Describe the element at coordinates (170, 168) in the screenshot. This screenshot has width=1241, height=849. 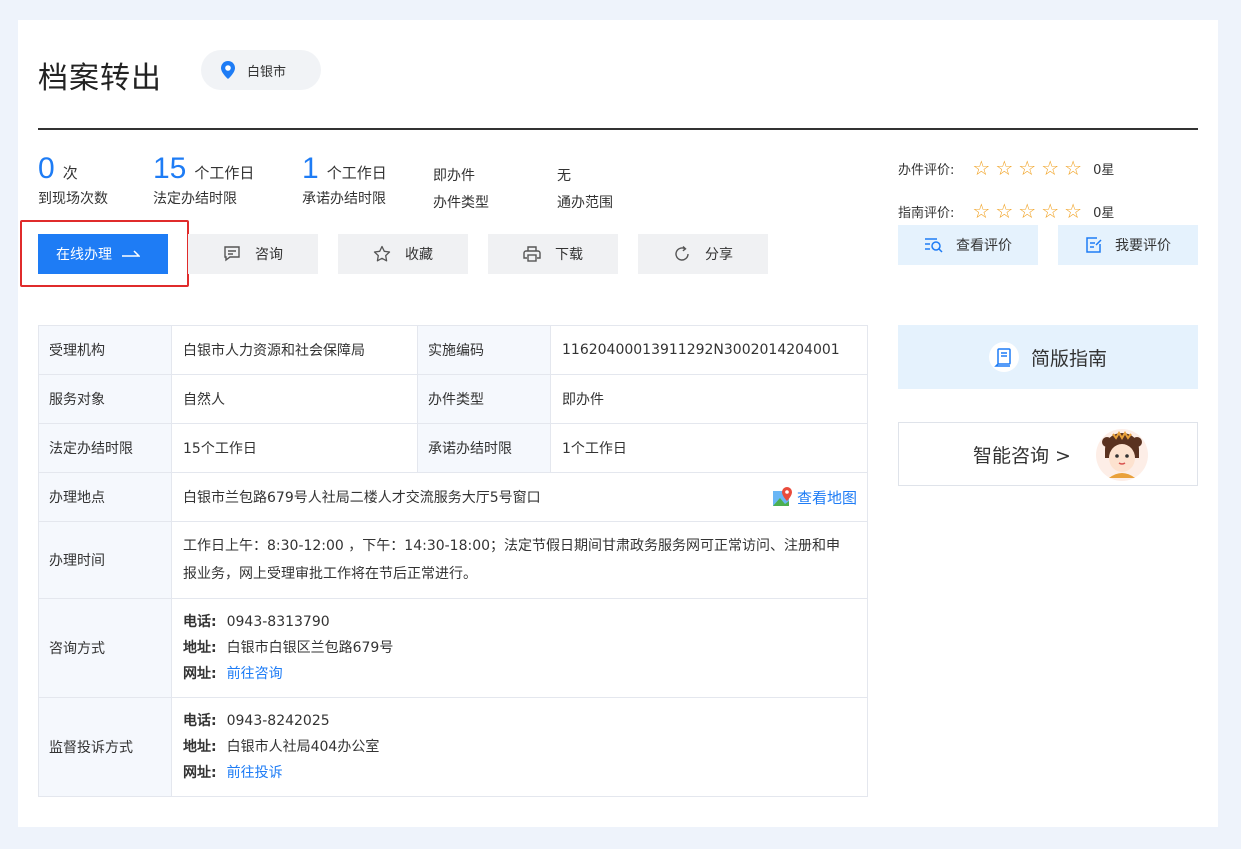
I see `stat-legal-num: 15` at that location.